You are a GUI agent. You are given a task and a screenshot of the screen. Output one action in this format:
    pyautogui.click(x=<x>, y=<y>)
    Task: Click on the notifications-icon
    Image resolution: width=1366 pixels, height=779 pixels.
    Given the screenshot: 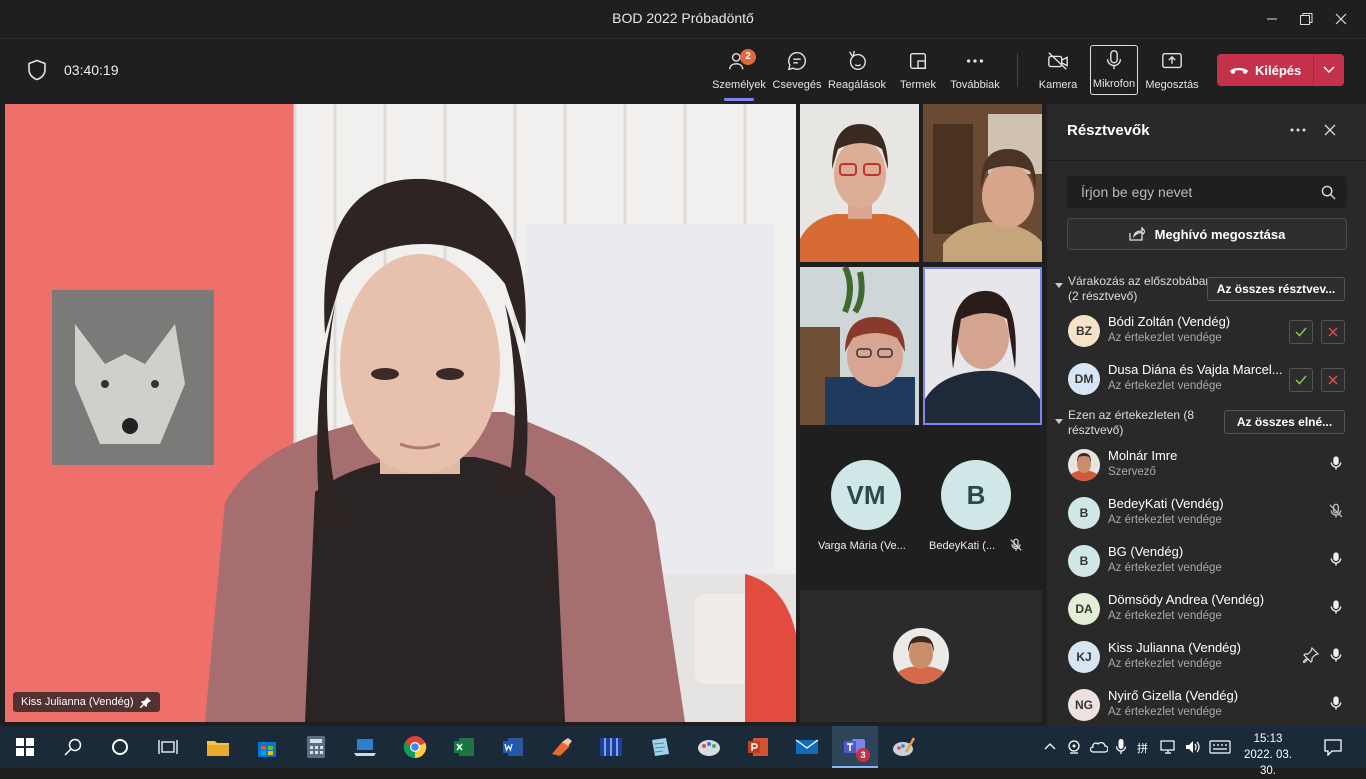 What is the action you would take?
    pyautogui.click(x=1333, y=747)
    